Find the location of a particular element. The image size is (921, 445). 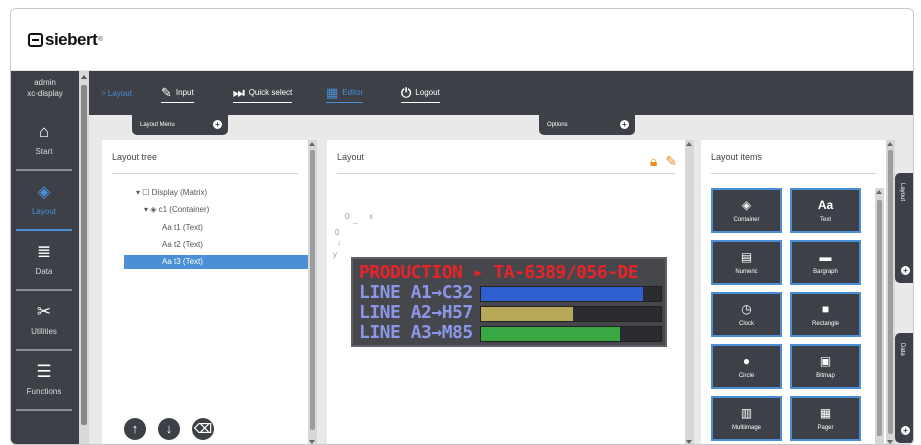

nav-logout: ⏻ Logout is located at coordinates (420, 93).